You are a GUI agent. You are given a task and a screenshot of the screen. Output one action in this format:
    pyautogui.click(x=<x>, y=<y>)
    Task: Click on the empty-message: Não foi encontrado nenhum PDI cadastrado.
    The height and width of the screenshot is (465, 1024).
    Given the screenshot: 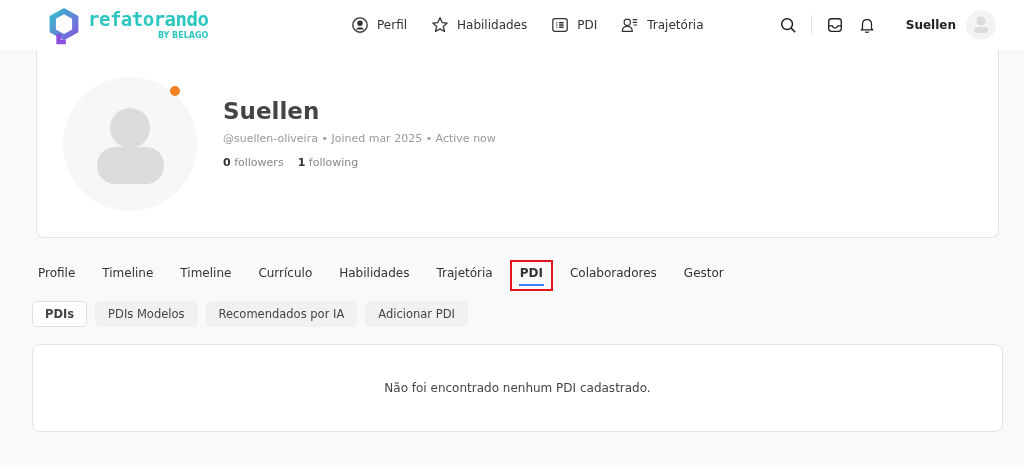 What is the action you would take?
    pyautogui.click(x=517, y=388)
    